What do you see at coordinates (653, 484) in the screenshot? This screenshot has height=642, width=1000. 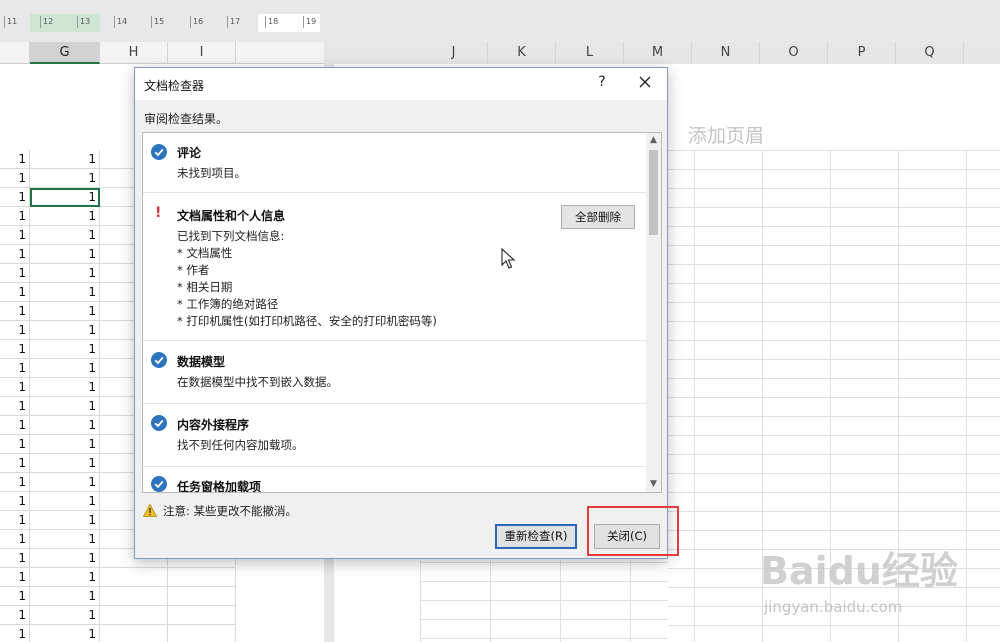 I see `scroll-down-icon: ▼` at bounding box center [653, 484].